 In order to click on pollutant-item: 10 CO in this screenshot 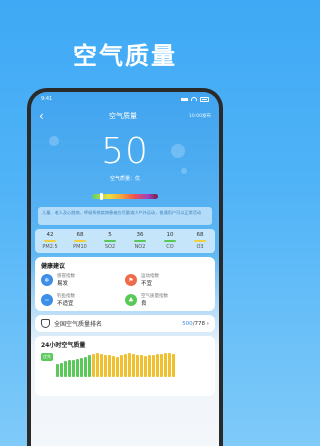, I will do `click(170, 241)`.